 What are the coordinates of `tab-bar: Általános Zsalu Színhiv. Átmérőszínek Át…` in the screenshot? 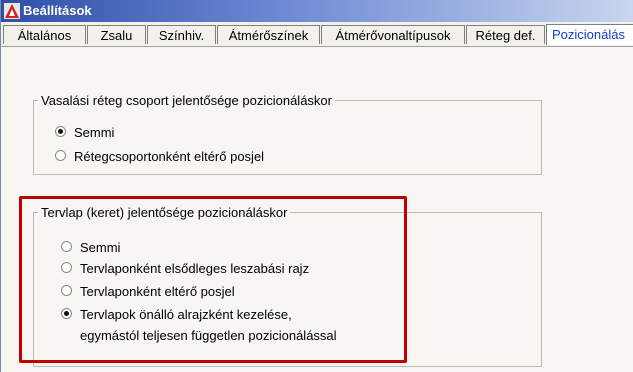 It's located at (317, 34).